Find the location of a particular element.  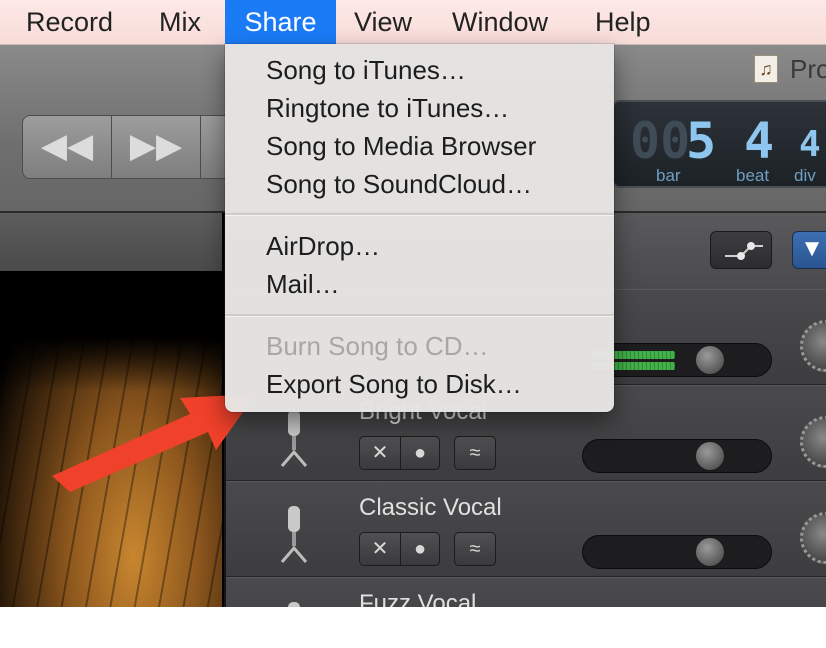

viewer-header is located at coordinates (111, 242).